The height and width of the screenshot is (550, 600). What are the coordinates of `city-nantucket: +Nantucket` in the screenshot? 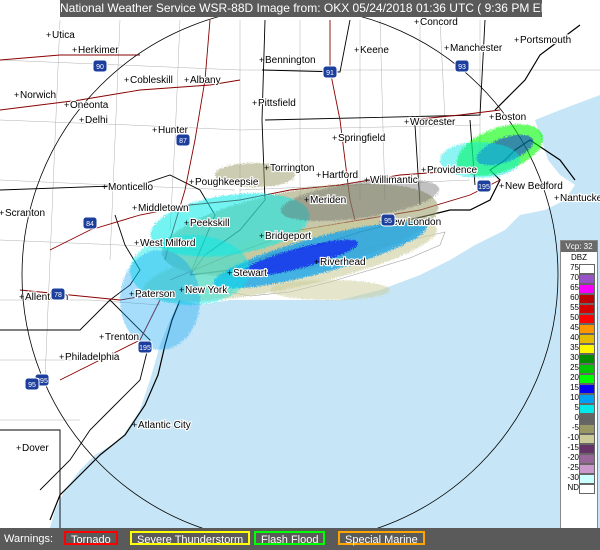 It's located at (577, 198).